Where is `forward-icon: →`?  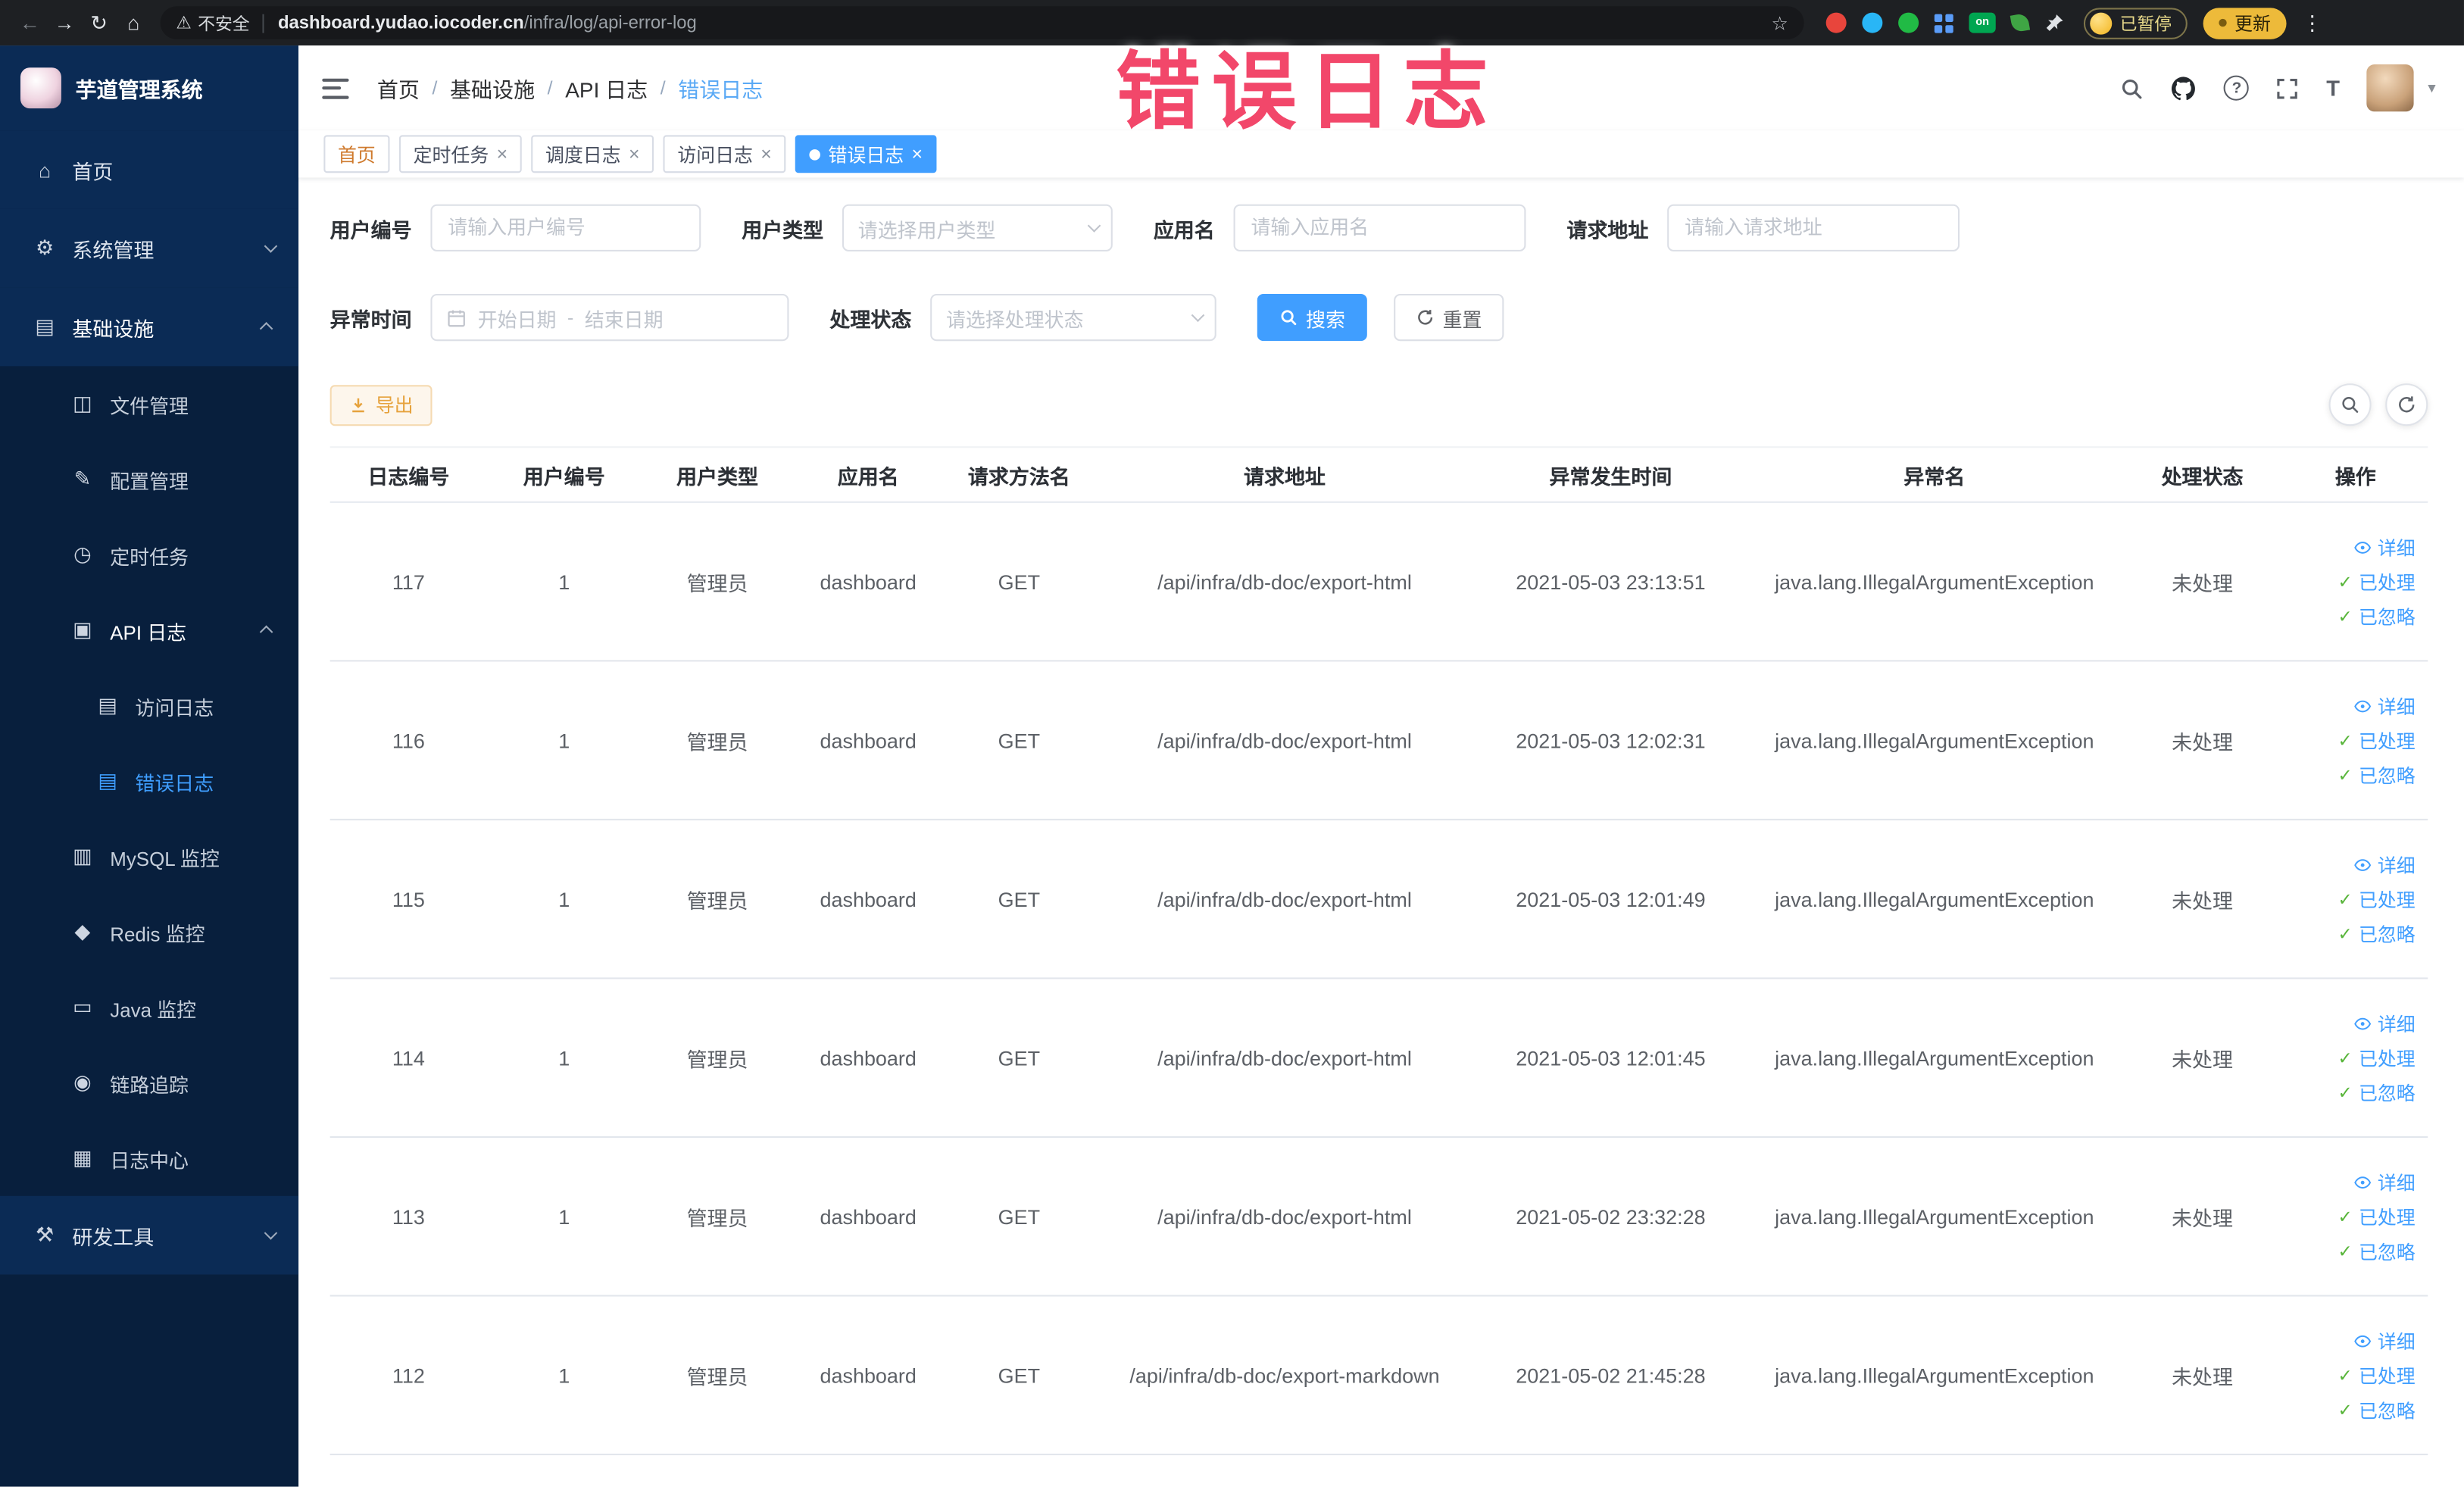 forward-icon: → is located at coordinates (64, 23).